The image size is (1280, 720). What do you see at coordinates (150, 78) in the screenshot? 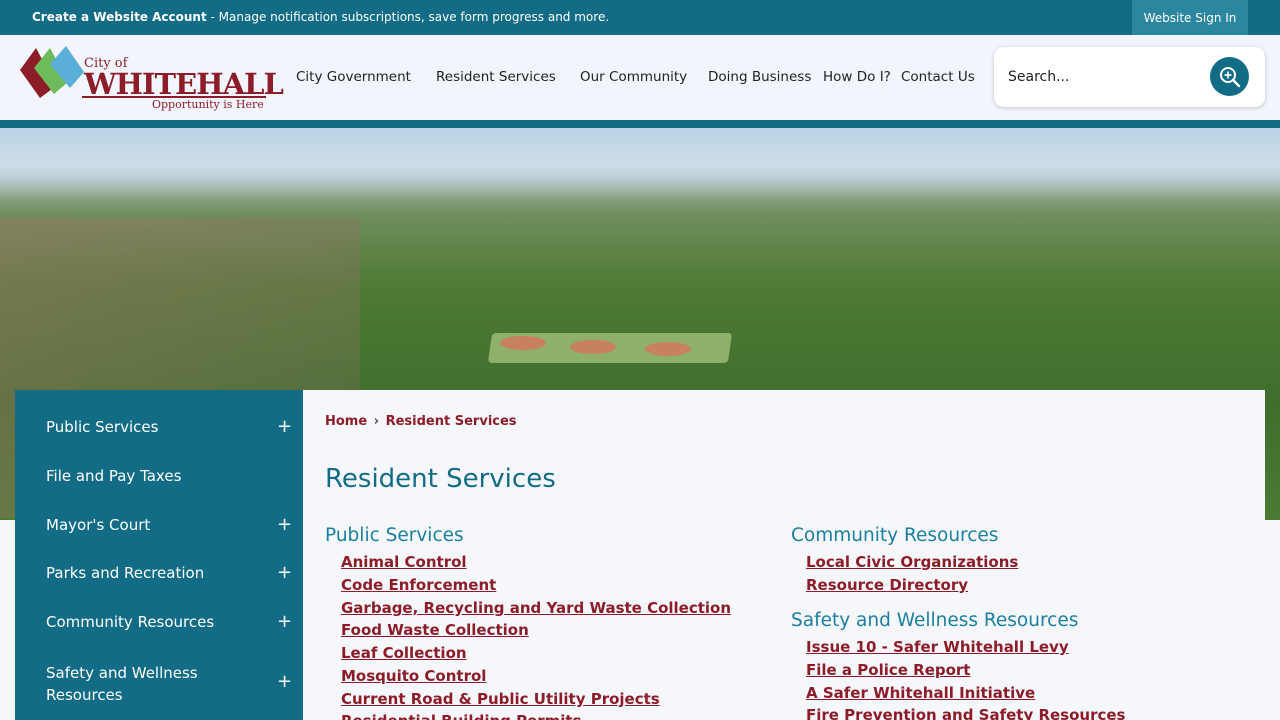
I see `city-logo: City of WHITEHALL Opportunity is Here` at bounding box center [150, 78].